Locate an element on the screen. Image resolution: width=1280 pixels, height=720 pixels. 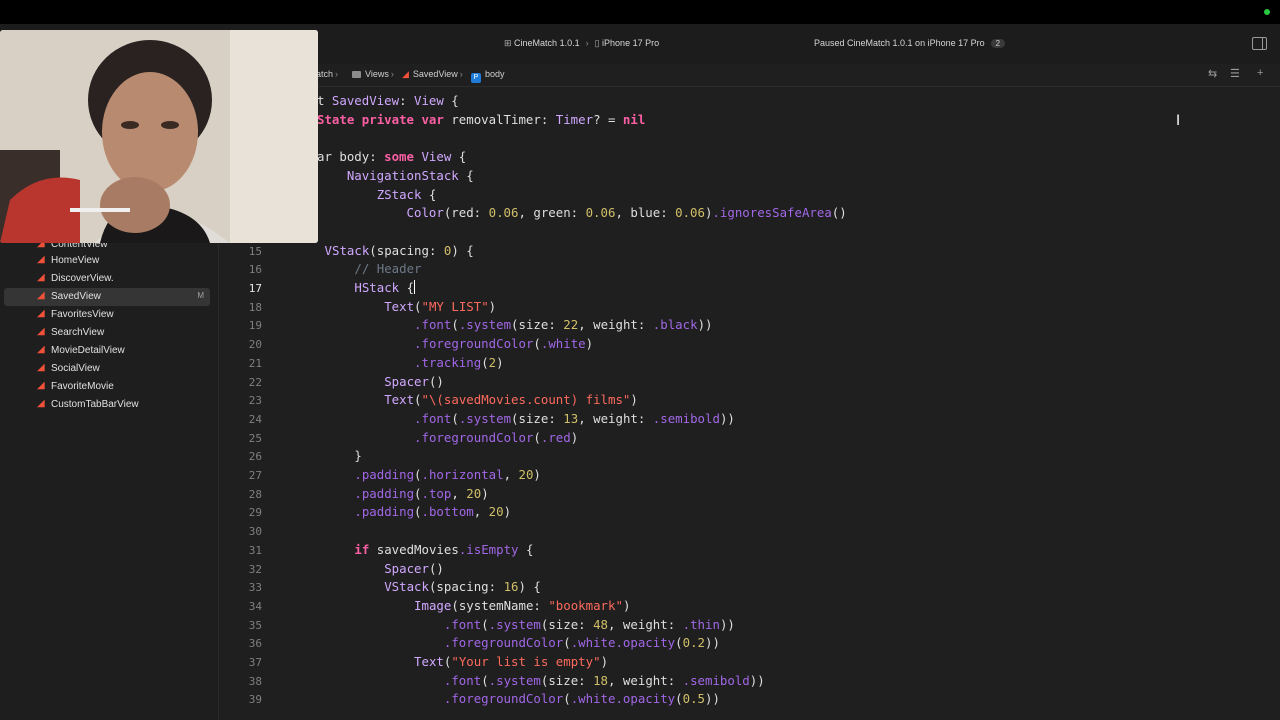
destination-label: iPhone 17 Pro is located at coordinates (630, 43).